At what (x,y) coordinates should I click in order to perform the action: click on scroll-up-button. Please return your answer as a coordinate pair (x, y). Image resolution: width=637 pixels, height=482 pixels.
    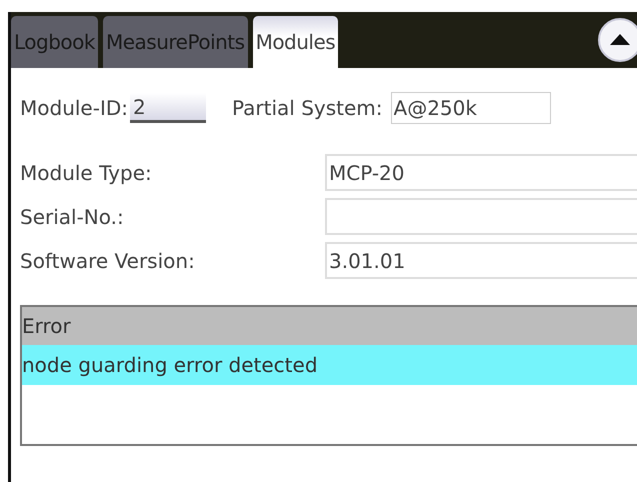
    Looking at the image, I should click on (617, 40).